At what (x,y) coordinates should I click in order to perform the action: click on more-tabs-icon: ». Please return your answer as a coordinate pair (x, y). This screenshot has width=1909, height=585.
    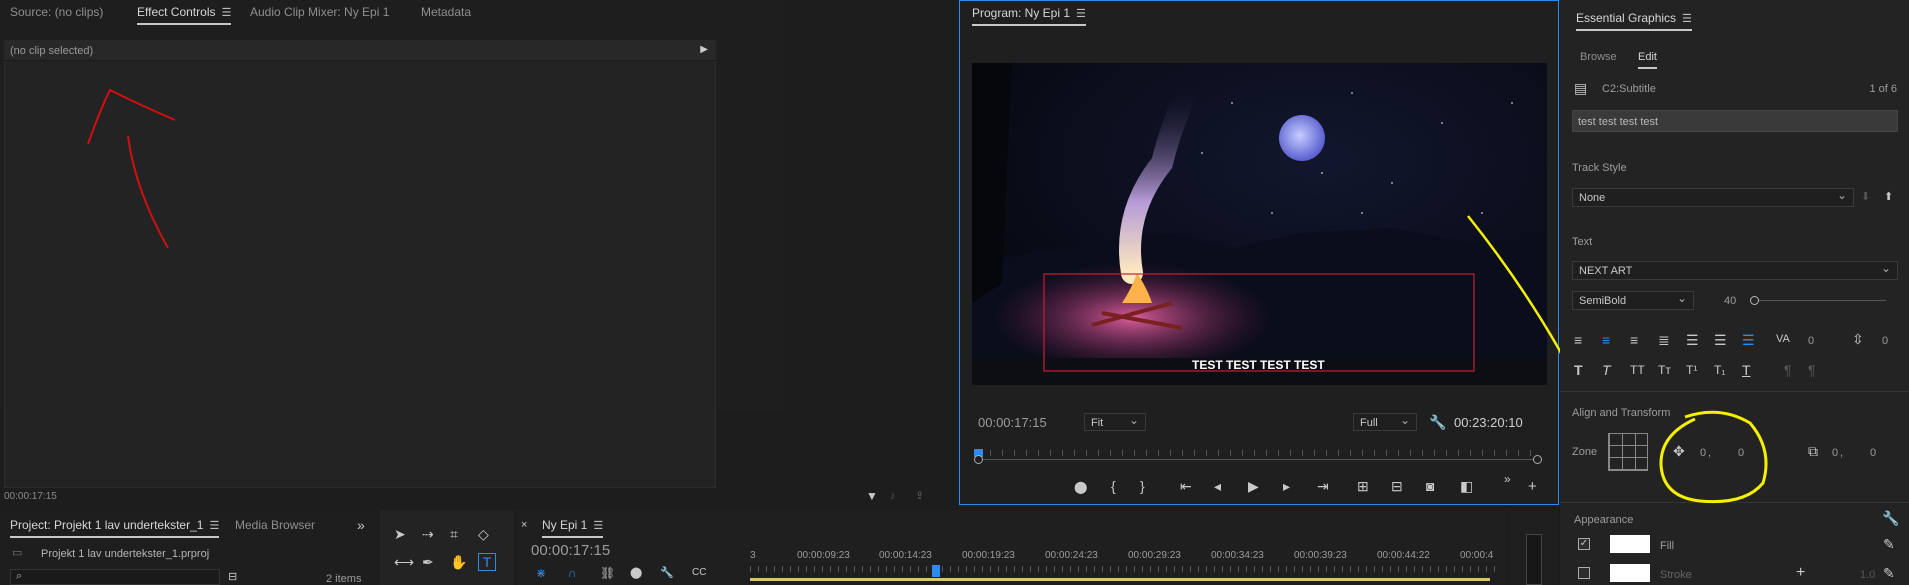
    Looking at the image, I should click on (361, 525).